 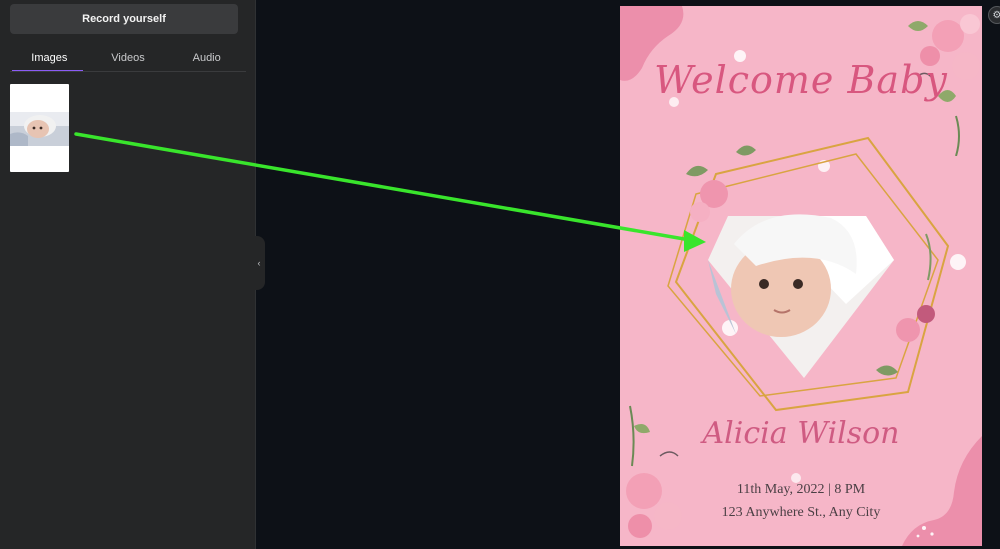 I want to click on photo-frame, so click(x=808, y=274).